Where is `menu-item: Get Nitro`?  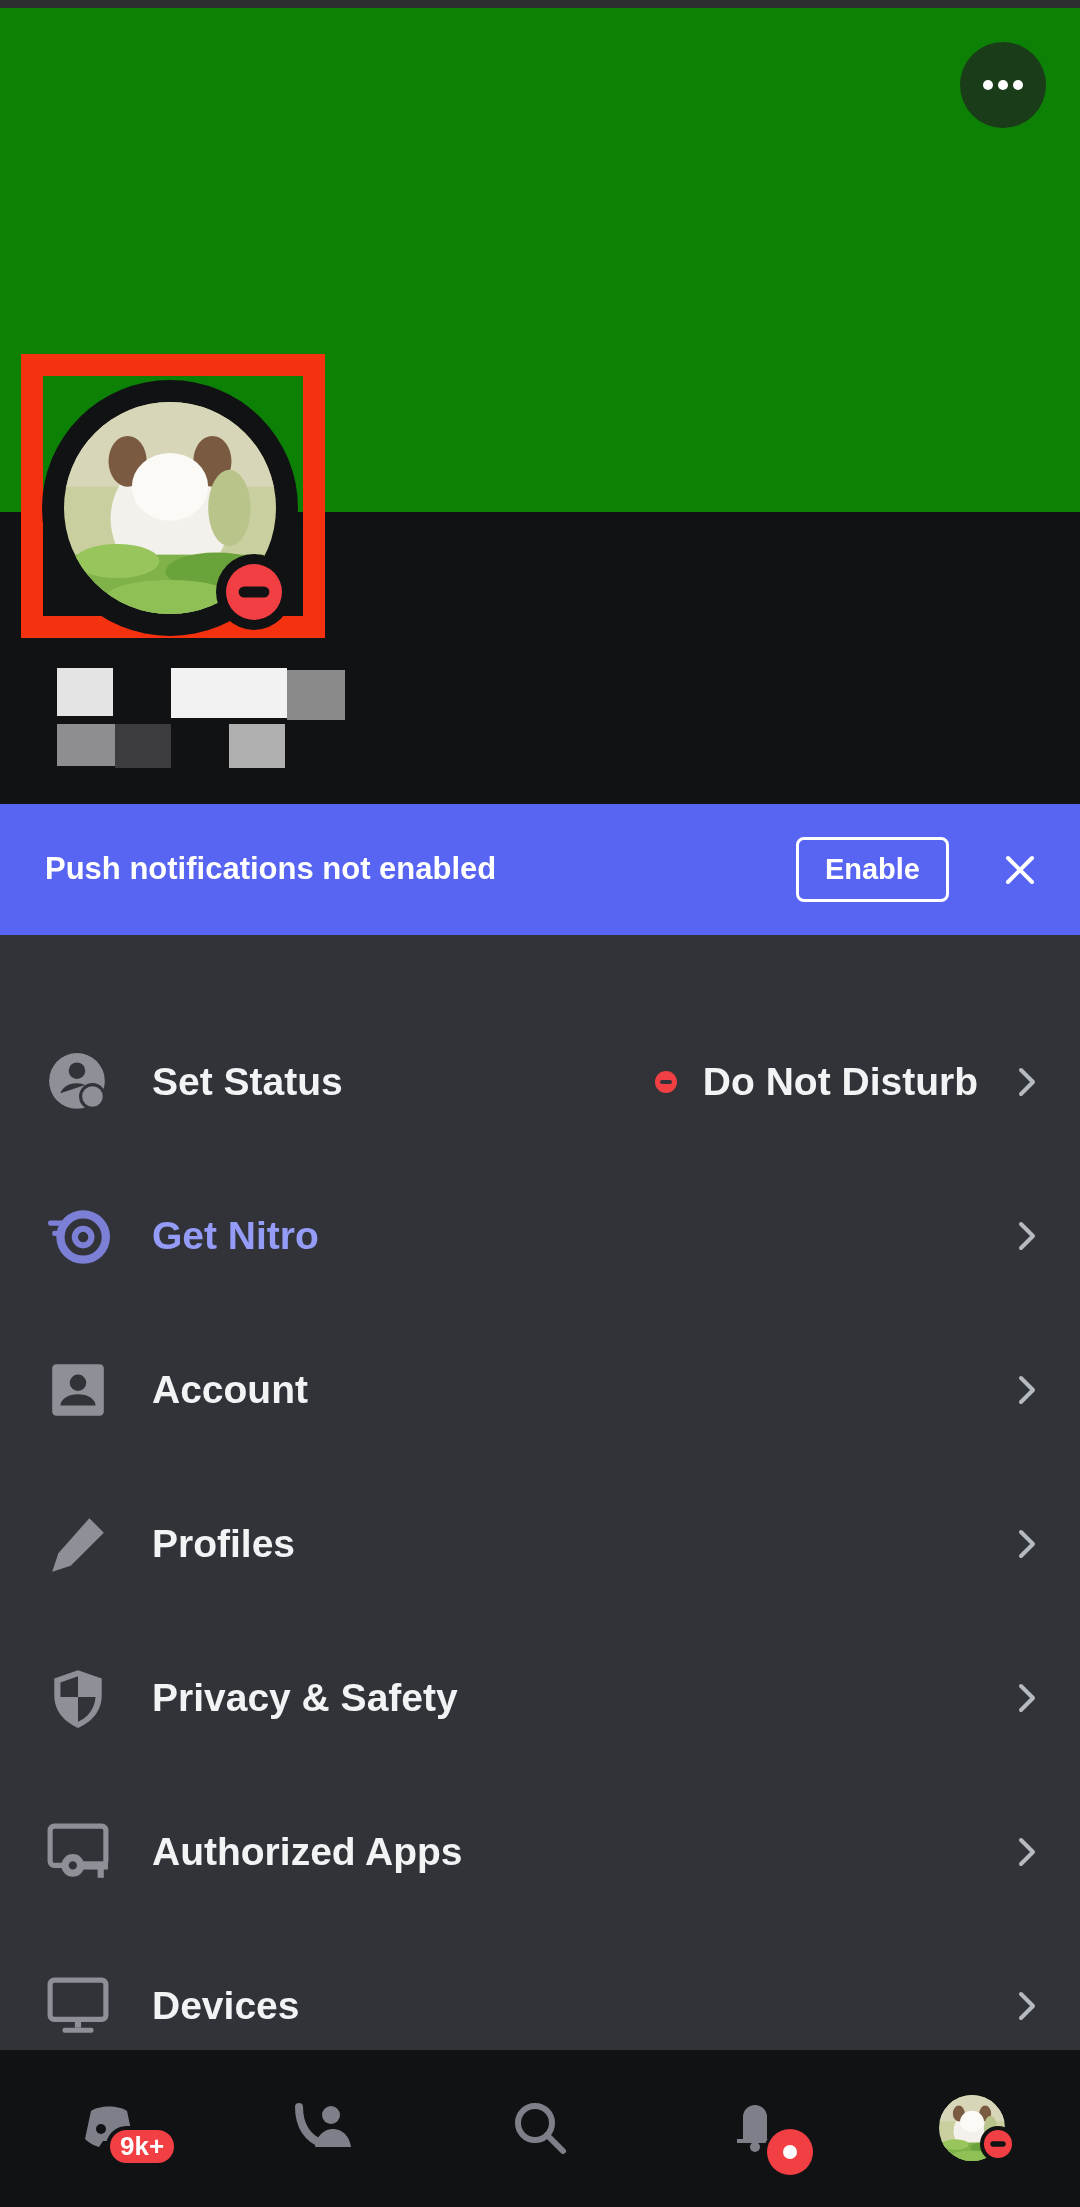 menu-item: Get Nitro is located at coordinates (540, 1236).